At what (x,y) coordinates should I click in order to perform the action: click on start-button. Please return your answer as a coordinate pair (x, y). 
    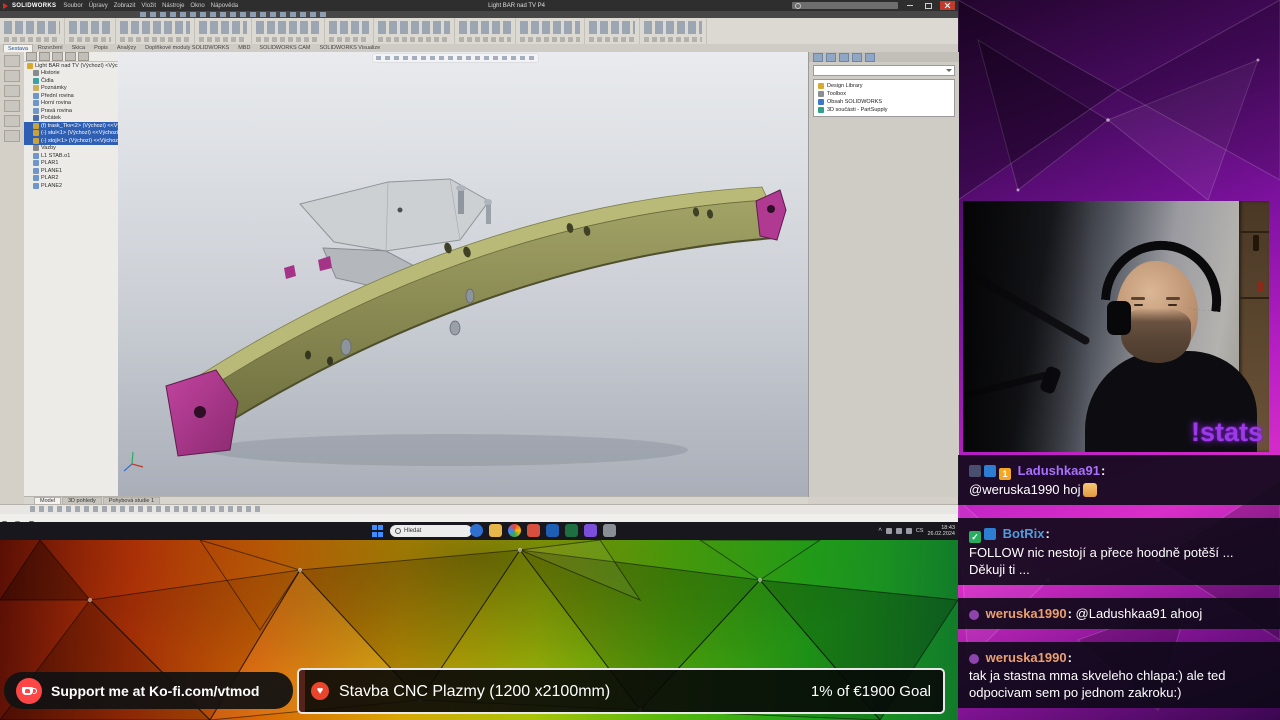
    Looking at the image, I should click on (378, 531).